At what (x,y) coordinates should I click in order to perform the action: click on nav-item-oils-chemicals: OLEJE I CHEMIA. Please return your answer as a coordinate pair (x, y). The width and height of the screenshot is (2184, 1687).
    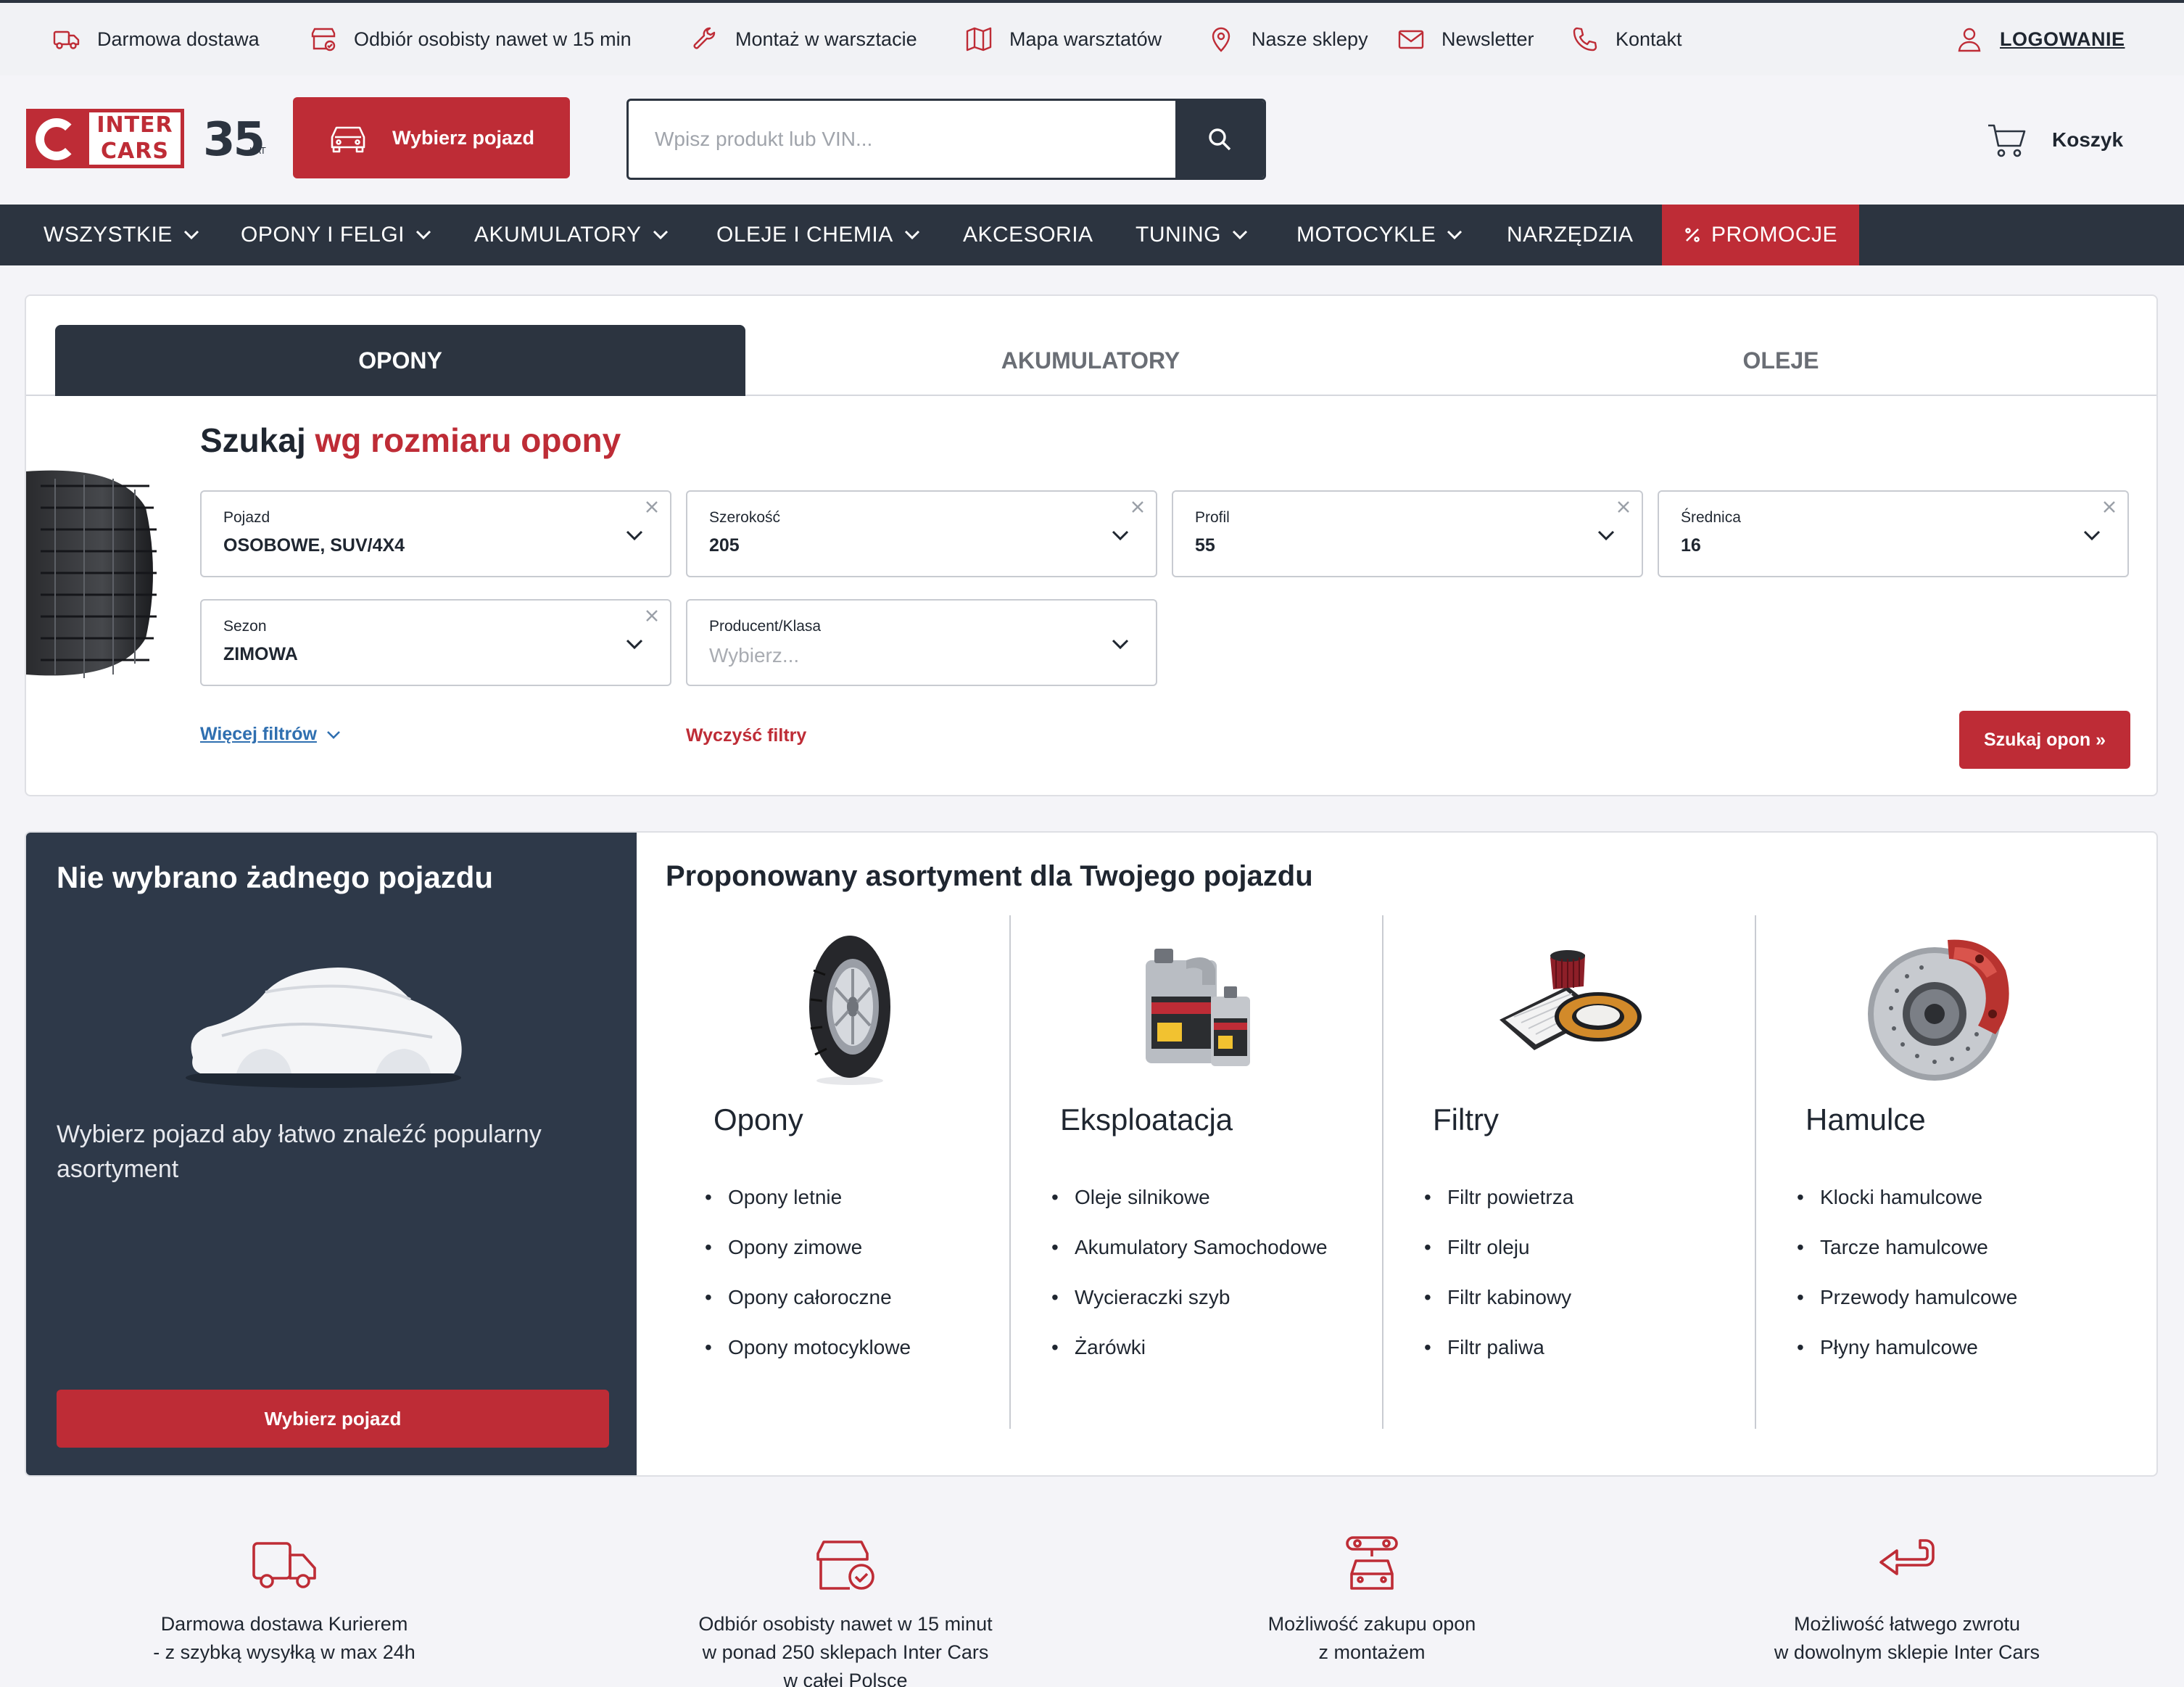
    Looking at the image, I should click on (818, 235).